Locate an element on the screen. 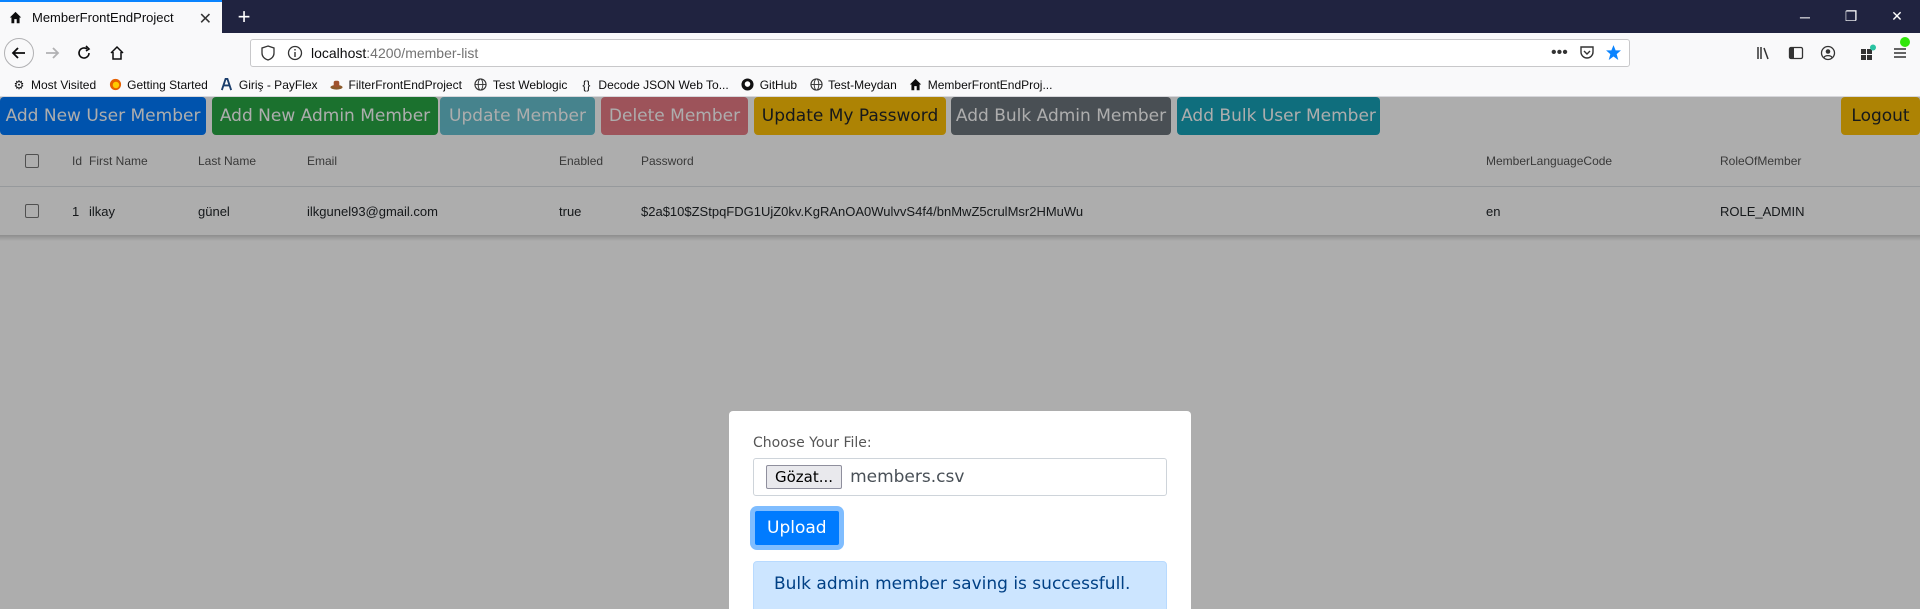  url-text: localhost:4200/member-list is located at coordinates (395, 53).